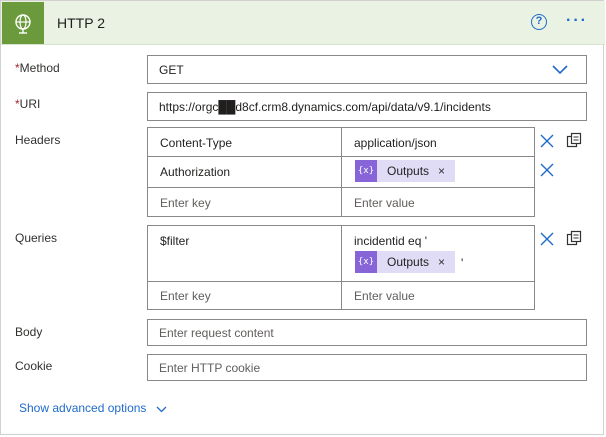 The width and height of the screenshot is (606, 437). What do you see at coordinates (34, 366) in the screenshot?
I see `cookie-label: Cookie` at bounding box center [34, 366].